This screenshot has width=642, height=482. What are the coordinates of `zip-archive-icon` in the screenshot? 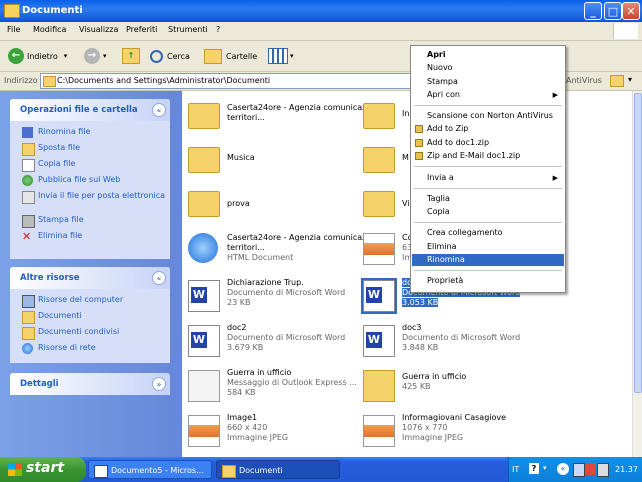 It's located at (379, 386).